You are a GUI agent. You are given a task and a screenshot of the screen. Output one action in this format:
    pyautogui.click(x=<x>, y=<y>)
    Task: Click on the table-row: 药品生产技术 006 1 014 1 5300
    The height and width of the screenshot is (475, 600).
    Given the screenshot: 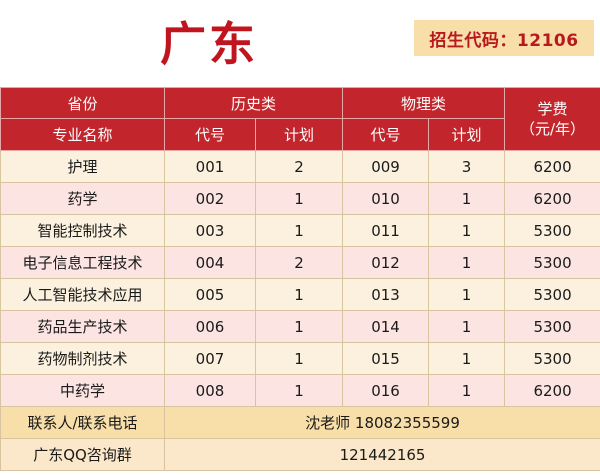 What is the action you would take?
    pyautogui.click(x=300, y=326)
    